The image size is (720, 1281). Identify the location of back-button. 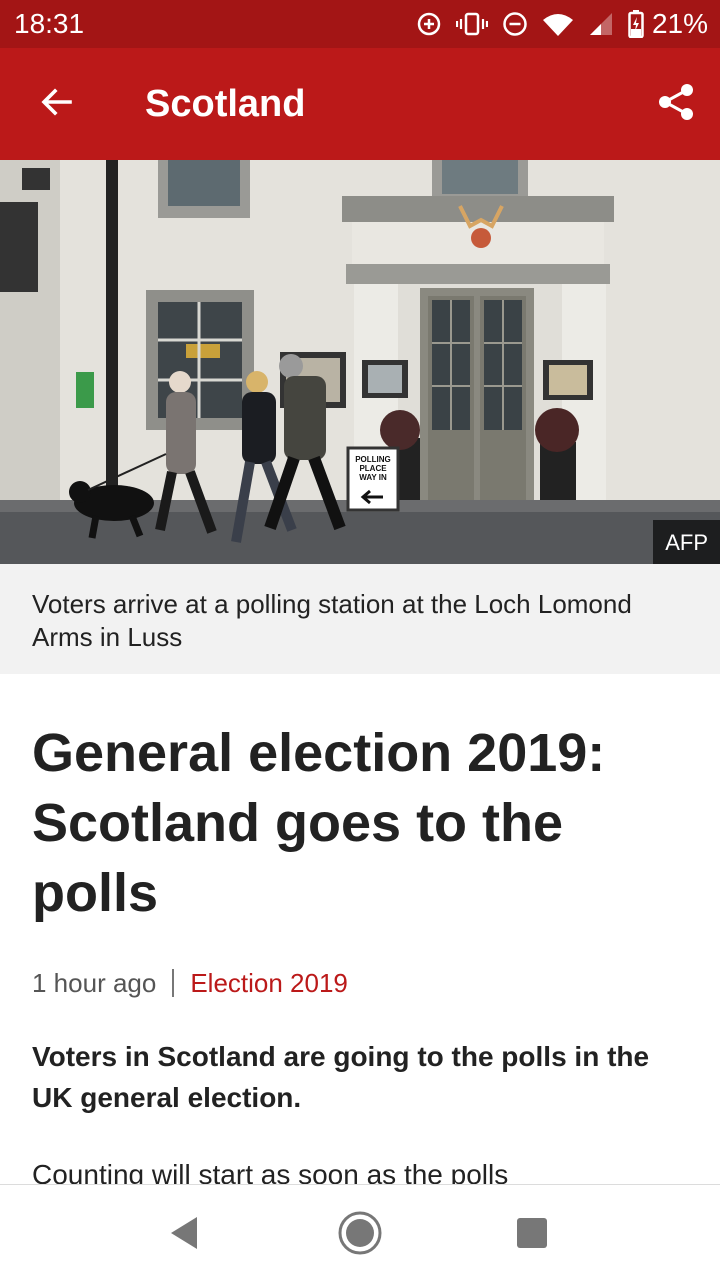
(56, 104).